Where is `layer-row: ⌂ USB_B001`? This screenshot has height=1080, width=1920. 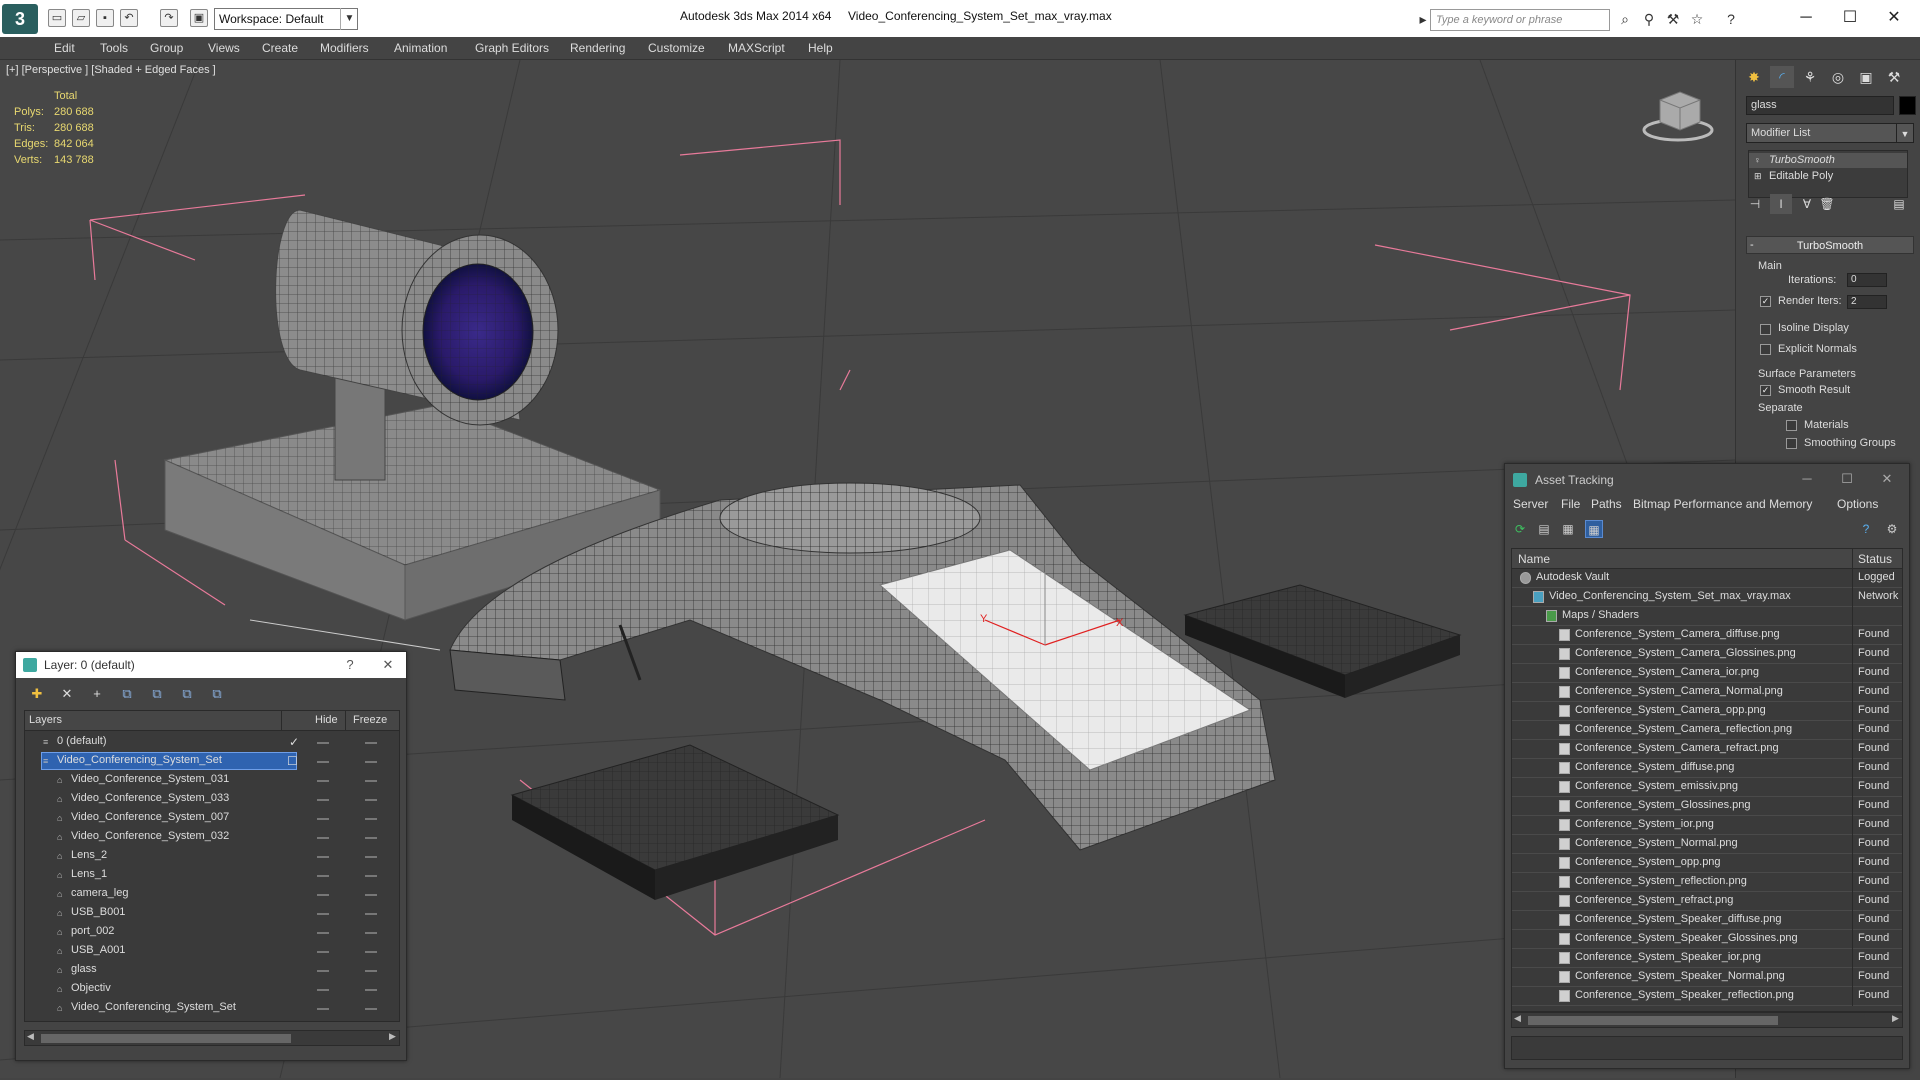
layer-row: ⌂ USB_B001 is located at coordinates (212, 913).